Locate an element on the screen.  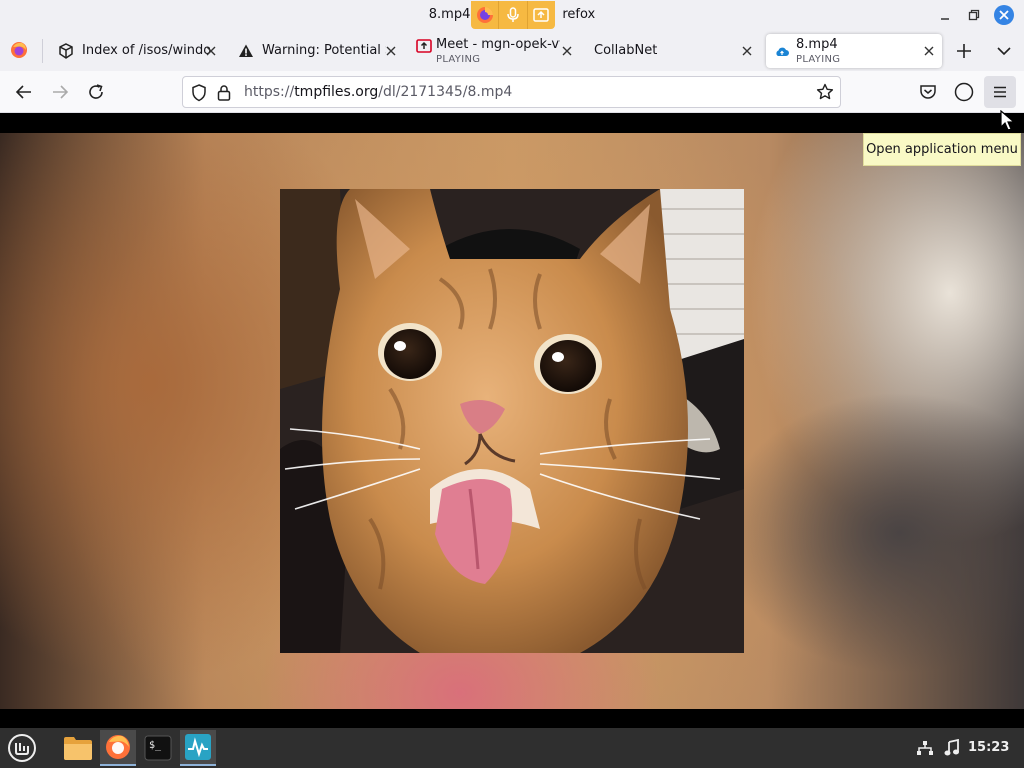
lock-icon is located at coordinates (224, 93).